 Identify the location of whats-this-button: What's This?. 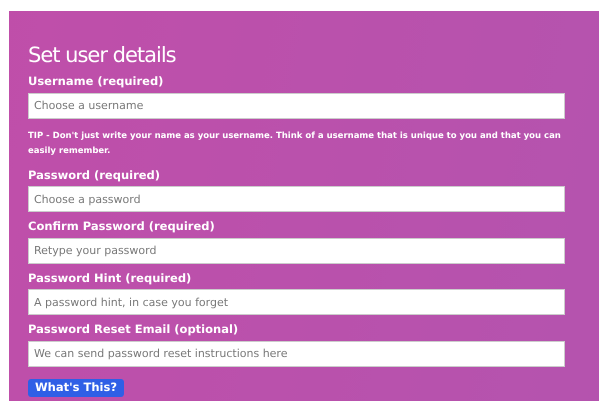
(76, 387).